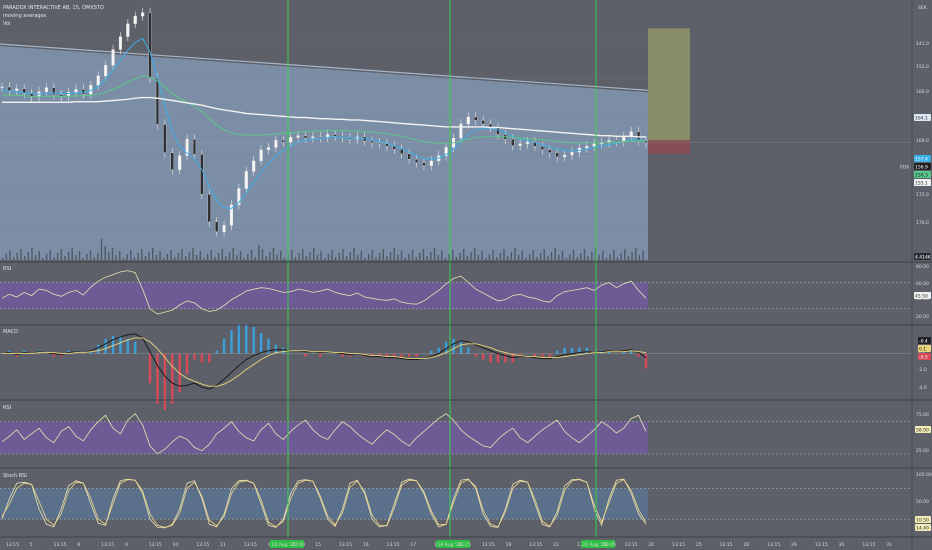  Describe the element at coordinates (922, 521) in the screenshot. I see `stoch-value-text: 10.50` at that location.